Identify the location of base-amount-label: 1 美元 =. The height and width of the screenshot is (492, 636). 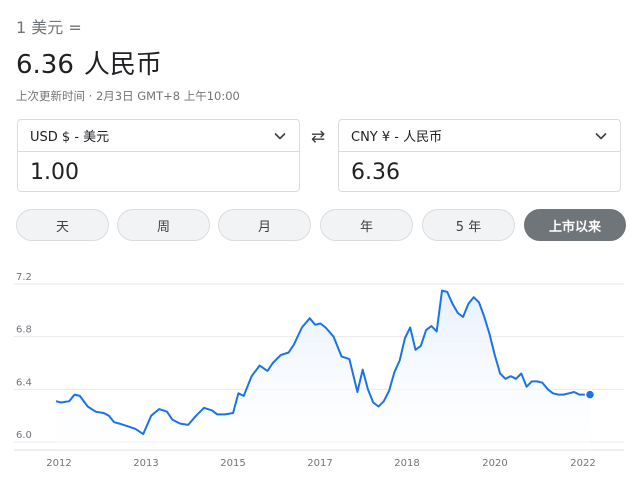
(49, 27).